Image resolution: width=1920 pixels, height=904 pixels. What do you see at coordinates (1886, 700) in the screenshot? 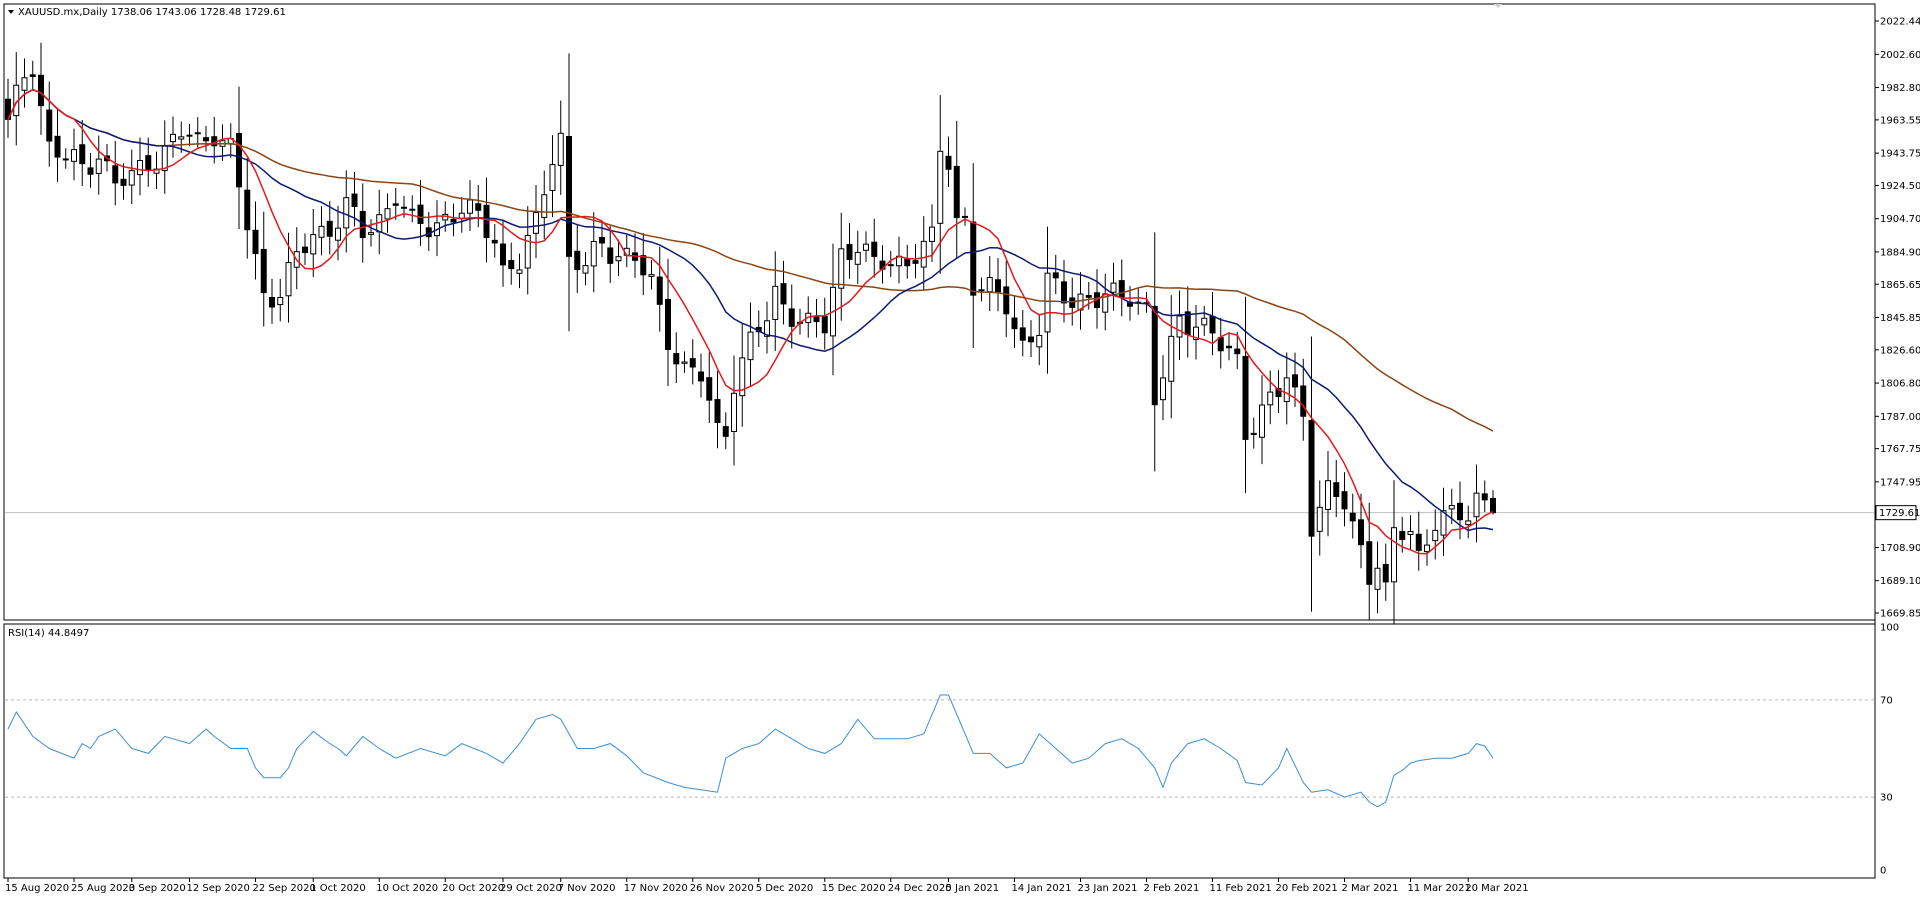
I see `rsi-tick-label: 70` at bounding box center [1886, 700].